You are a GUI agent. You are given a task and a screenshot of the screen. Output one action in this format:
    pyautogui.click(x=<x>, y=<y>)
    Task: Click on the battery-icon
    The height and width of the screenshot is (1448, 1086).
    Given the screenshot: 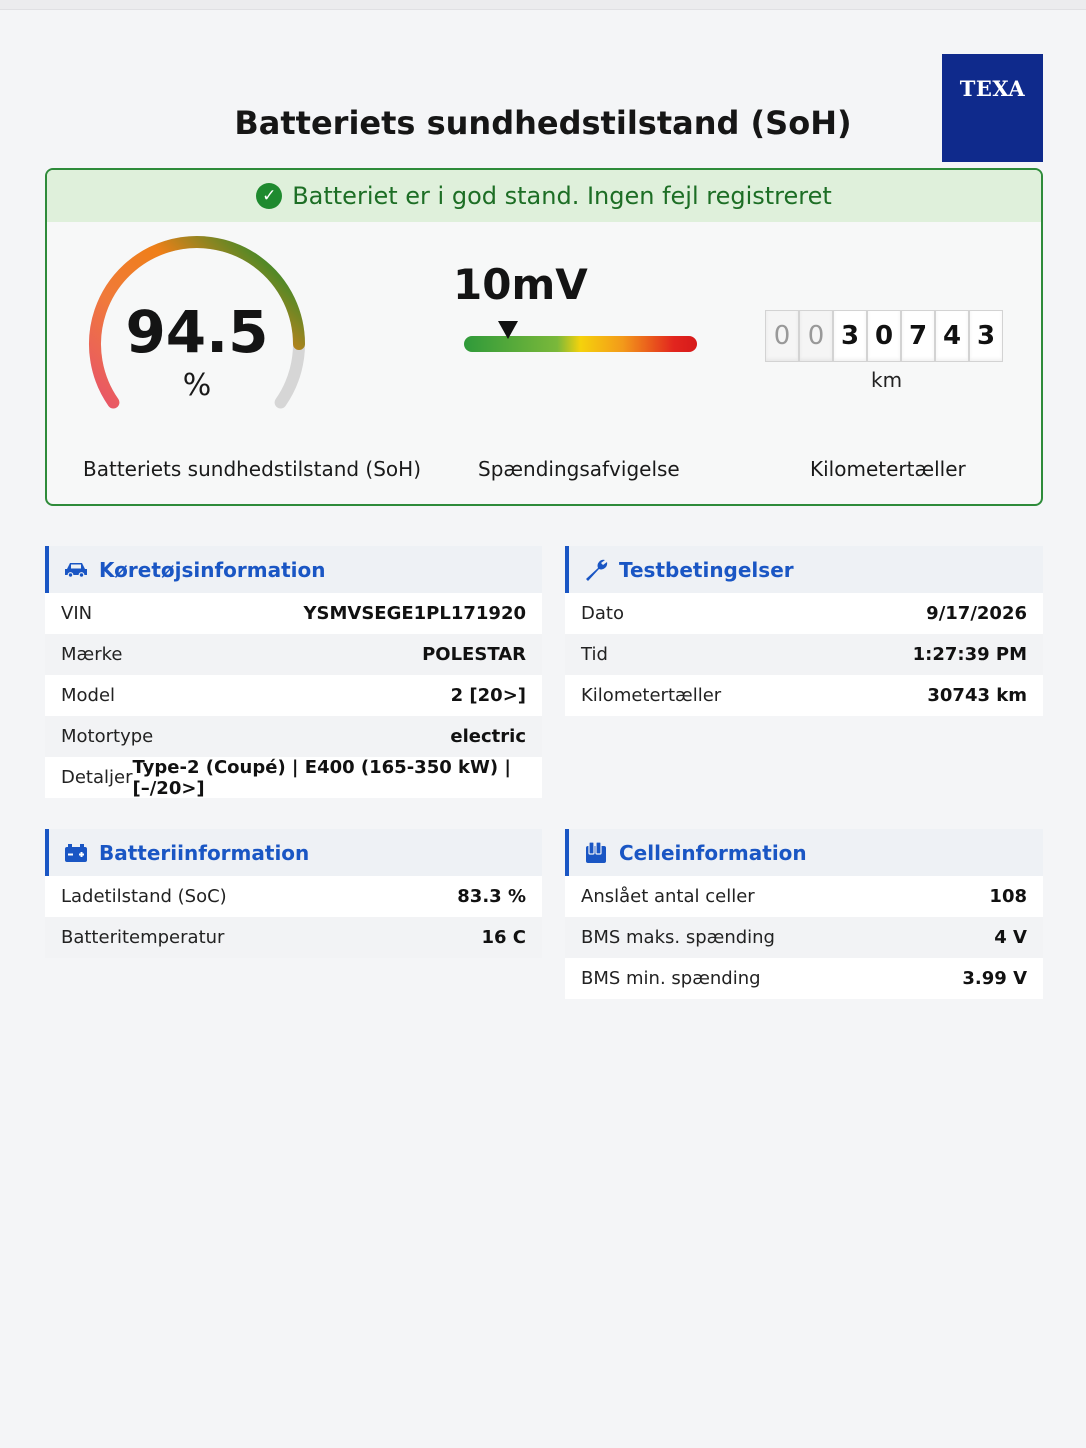 What is the action you would take?
    pyautogui.click(x=76, y=853)
    